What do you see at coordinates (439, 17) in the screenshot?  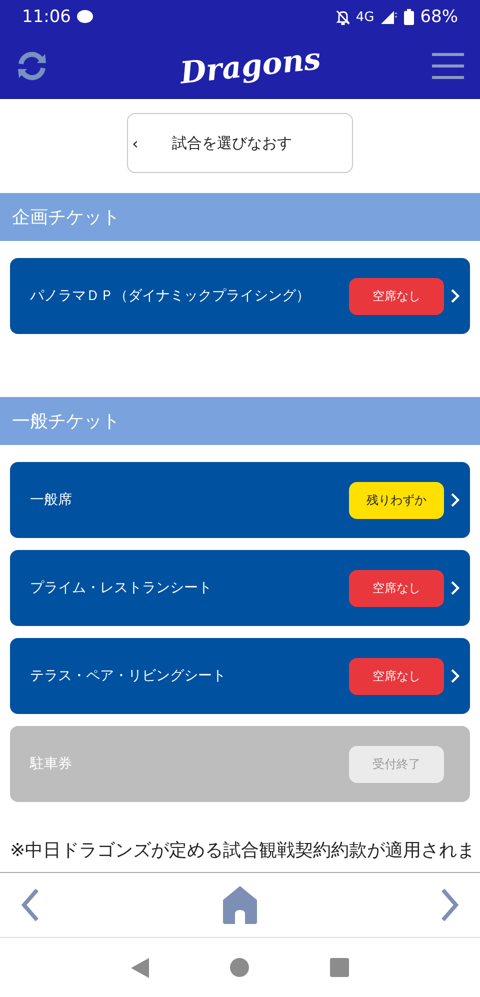 I see `battery-level: 68%` at bounding box center [439, 17].